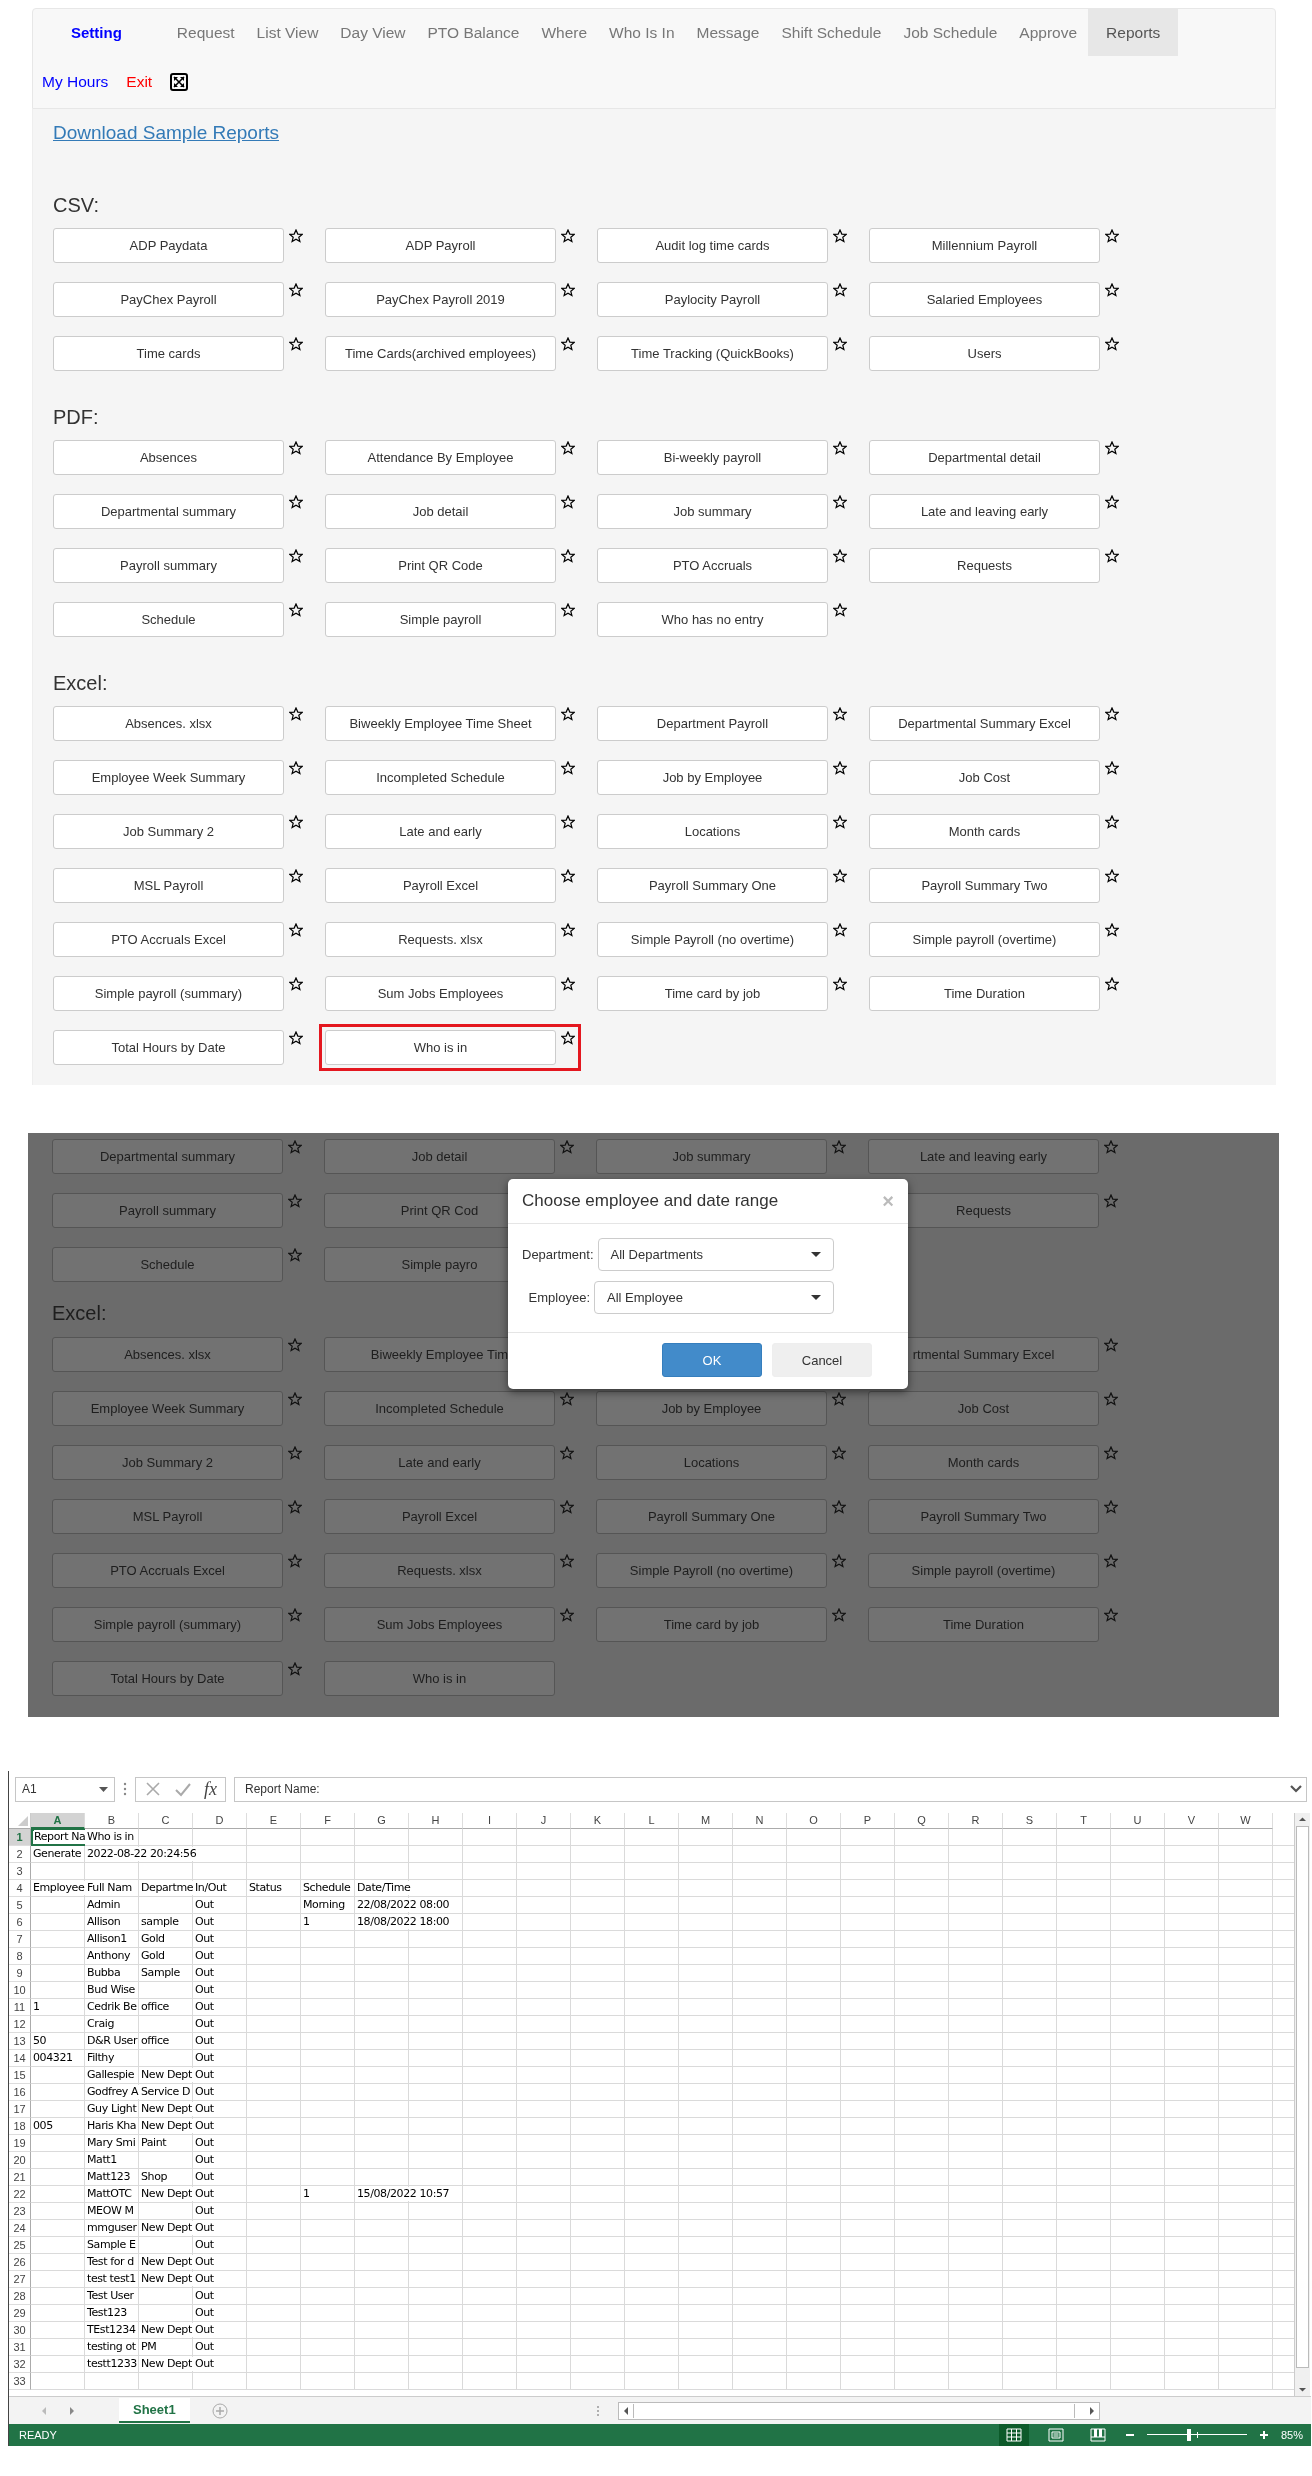 The height and width of the screenshot is (2476, 1312). I want to click on nav-tab: Request, so click(205, 32).